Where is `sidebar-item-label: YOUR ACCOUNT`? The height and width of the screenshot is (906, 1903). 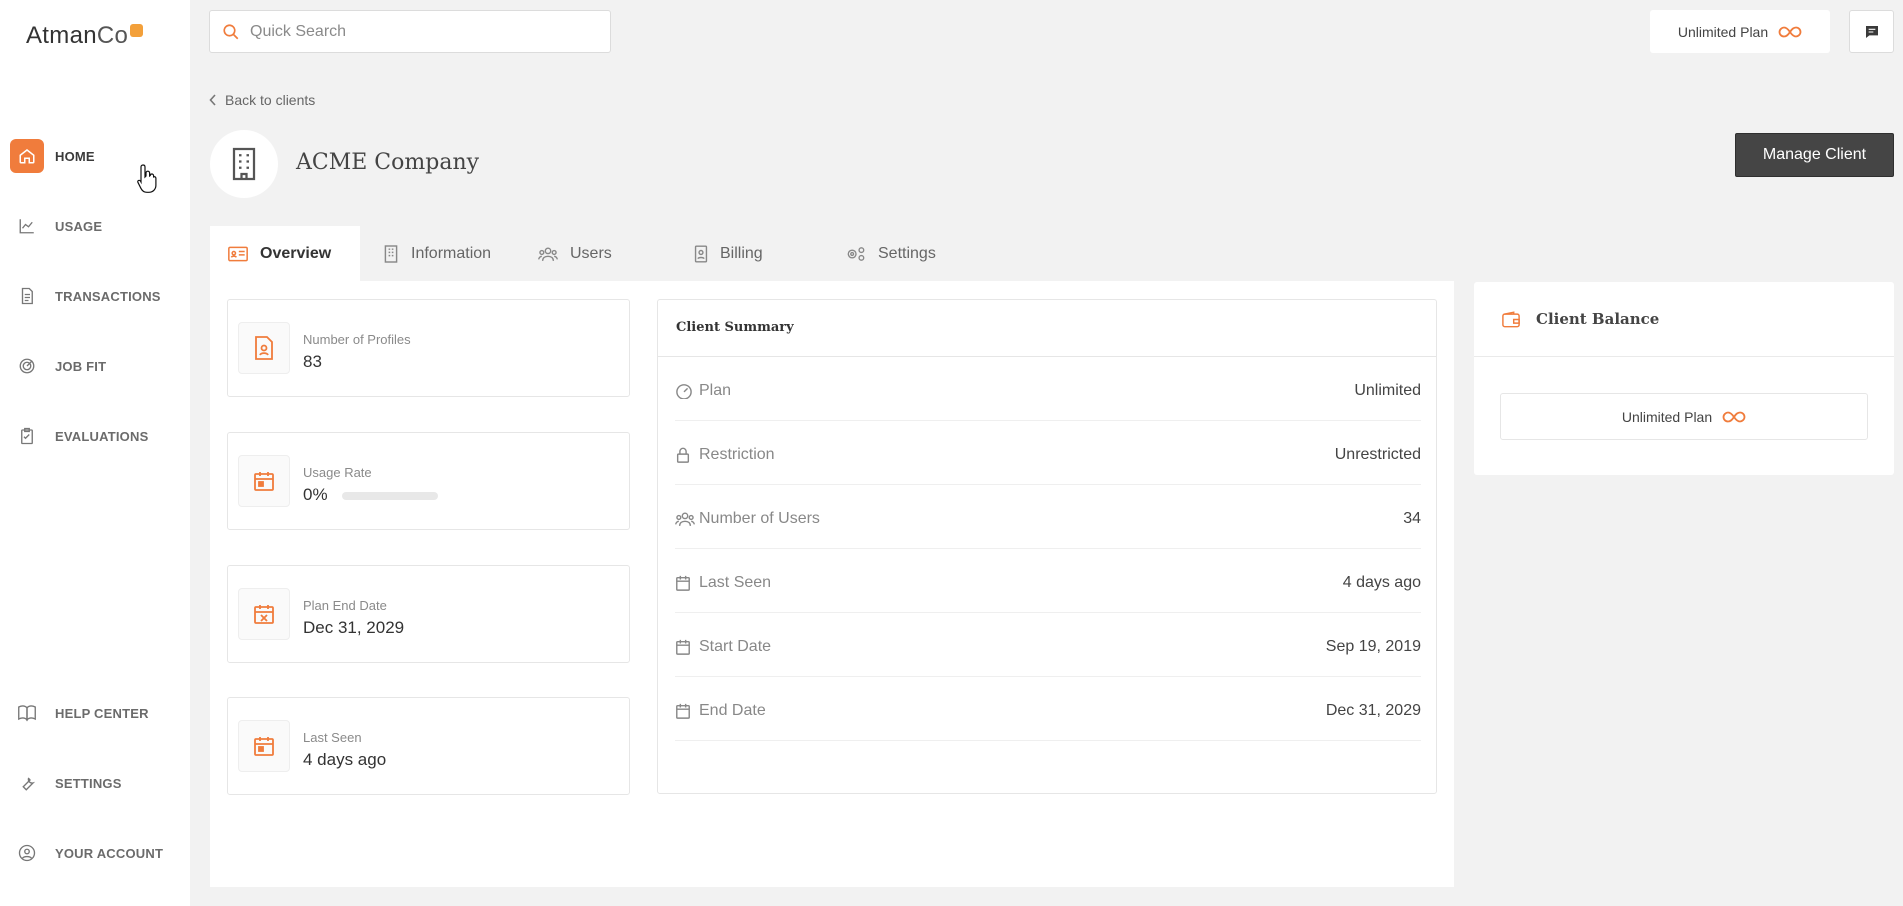
sidebar-item-label: YOUR ACCOUNT is located at coordinates (109, 853).